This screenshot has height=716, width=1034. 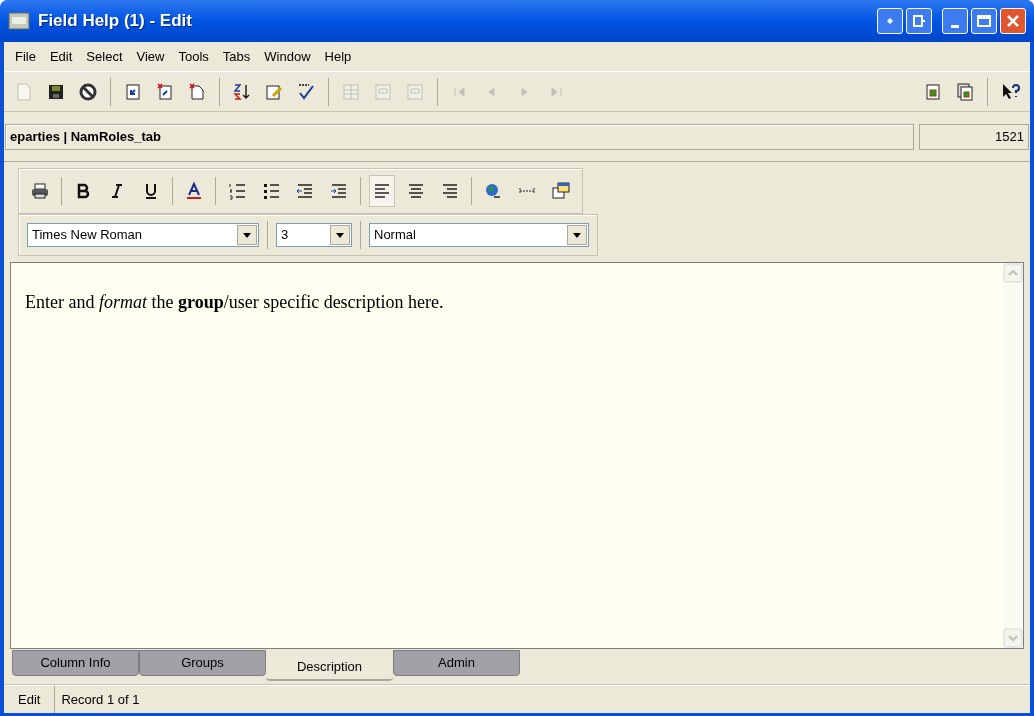 What do you see at coordinates (456, 663) in the screenshot?
I see `tab: Admin` at bounding box center [456, 663].